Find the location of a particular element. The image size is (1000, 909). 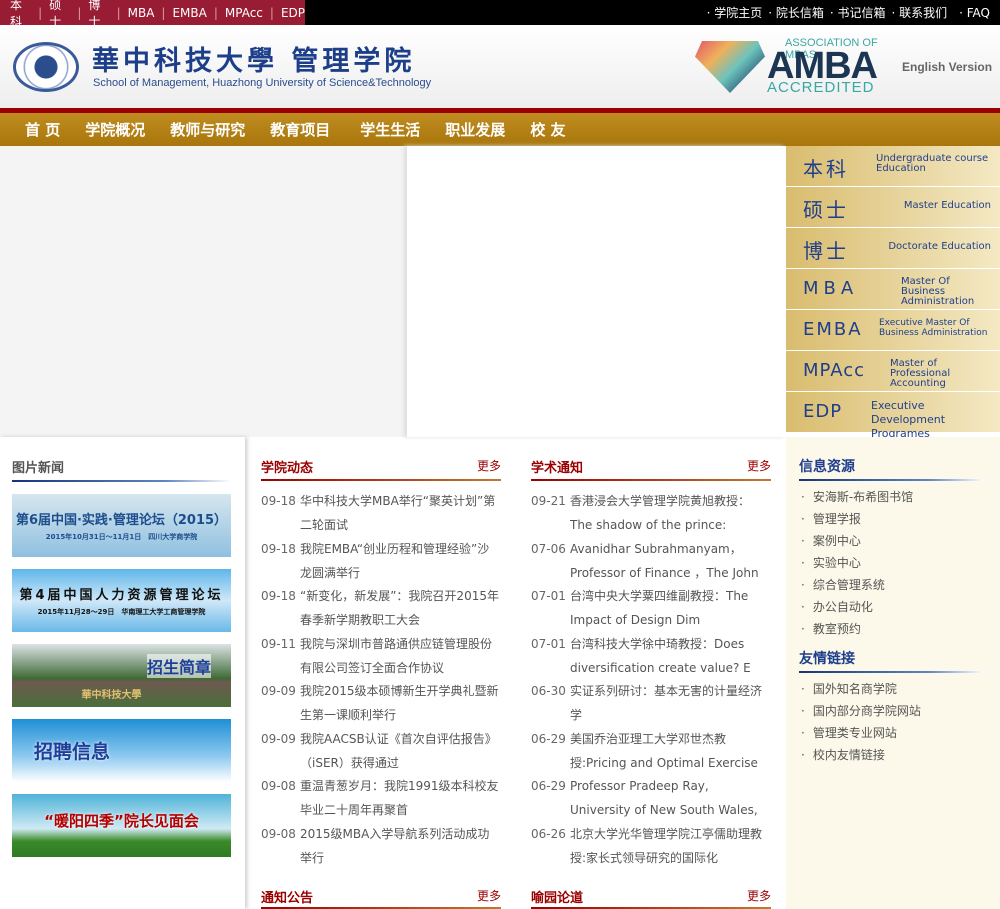

link-faq: · FAQ is located at coordinates (974, 13).